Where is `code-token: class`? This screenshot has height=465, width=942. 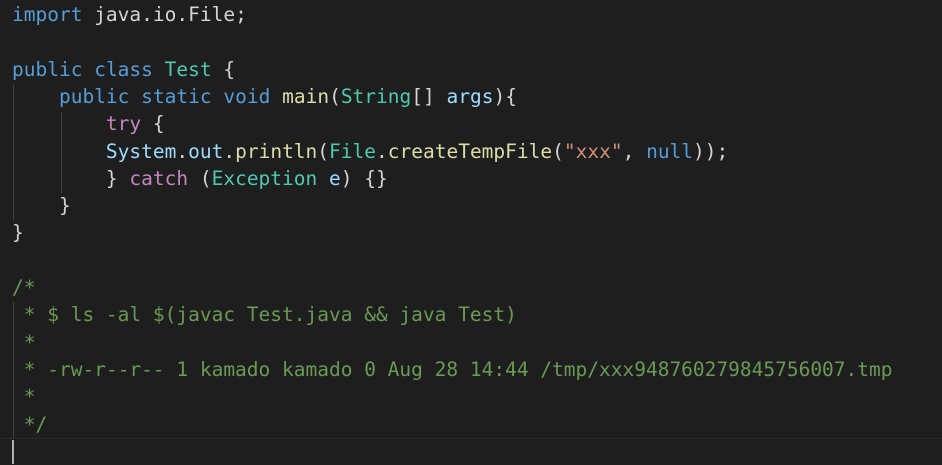
code-token: class is located at coordinates (123, 69).